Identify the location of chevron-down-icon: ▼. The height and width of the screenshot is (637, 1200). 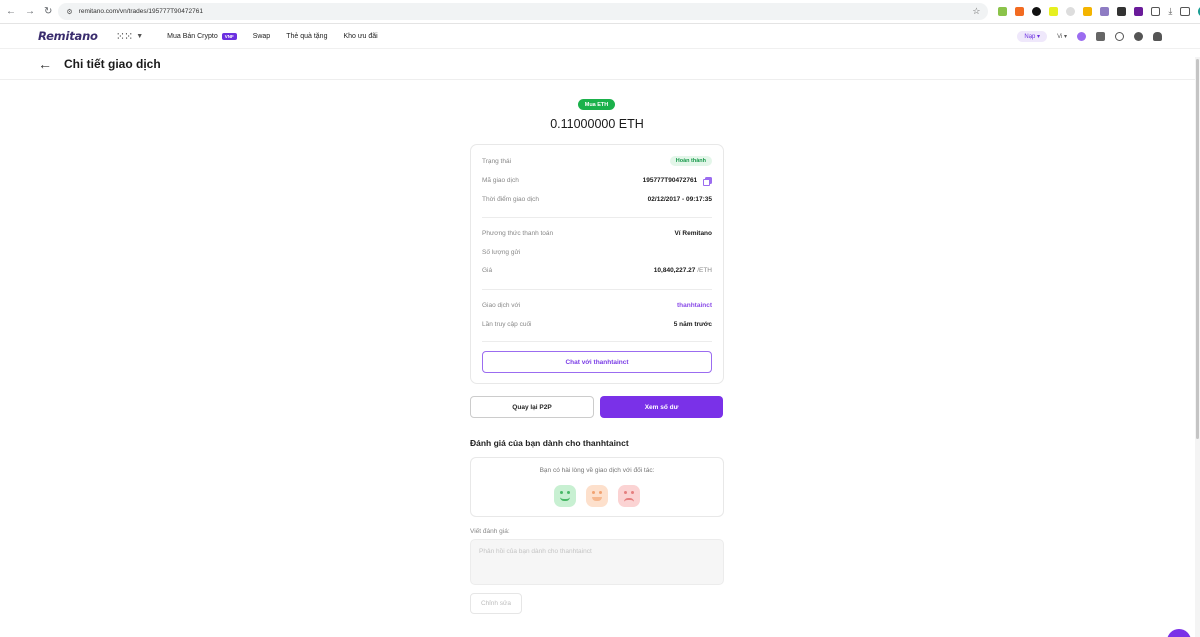
(139, 36).